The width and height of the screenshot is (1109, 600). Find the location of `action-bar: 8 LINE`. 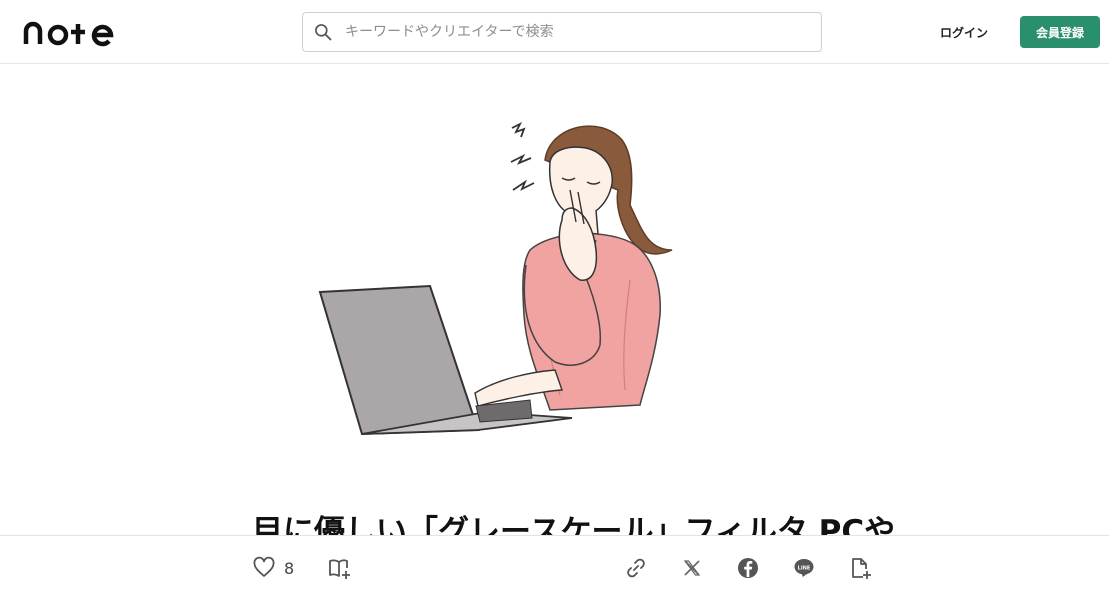

action-bar: 8 LINE is located at coordinates (554, 567).